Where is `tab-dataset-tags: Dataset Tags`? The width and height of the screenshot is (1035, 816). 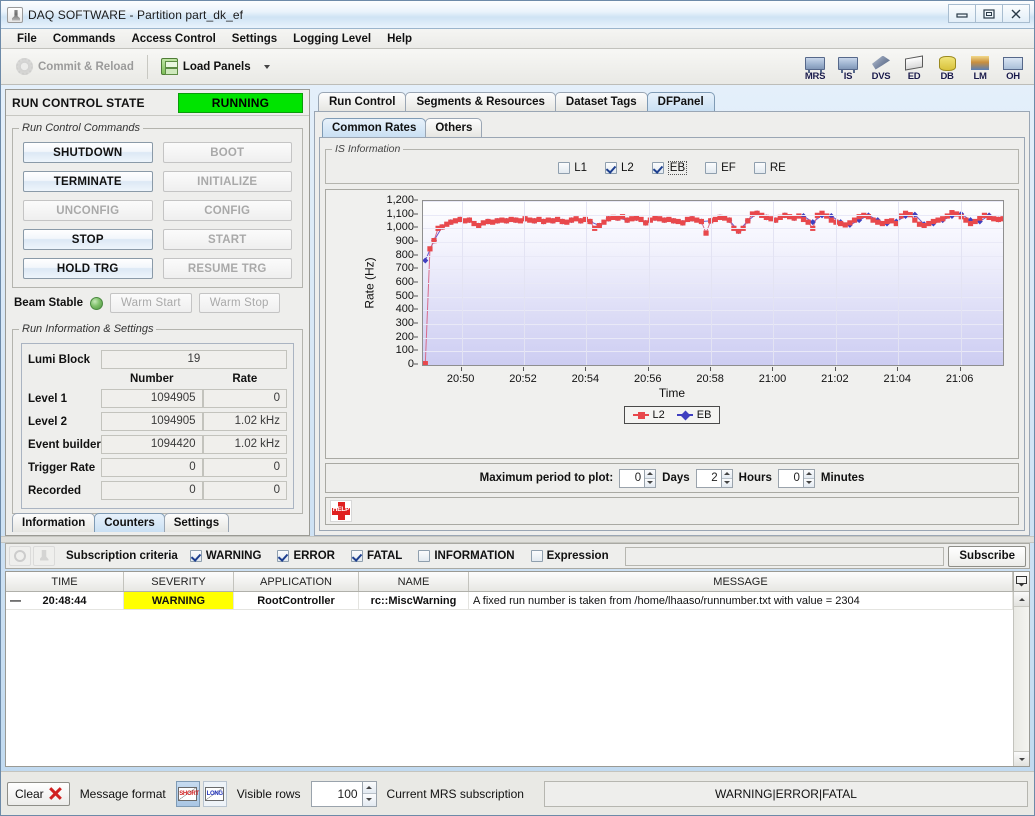 tab-dataset-tags: Dataset Tags is located at coordinates (601, 101).